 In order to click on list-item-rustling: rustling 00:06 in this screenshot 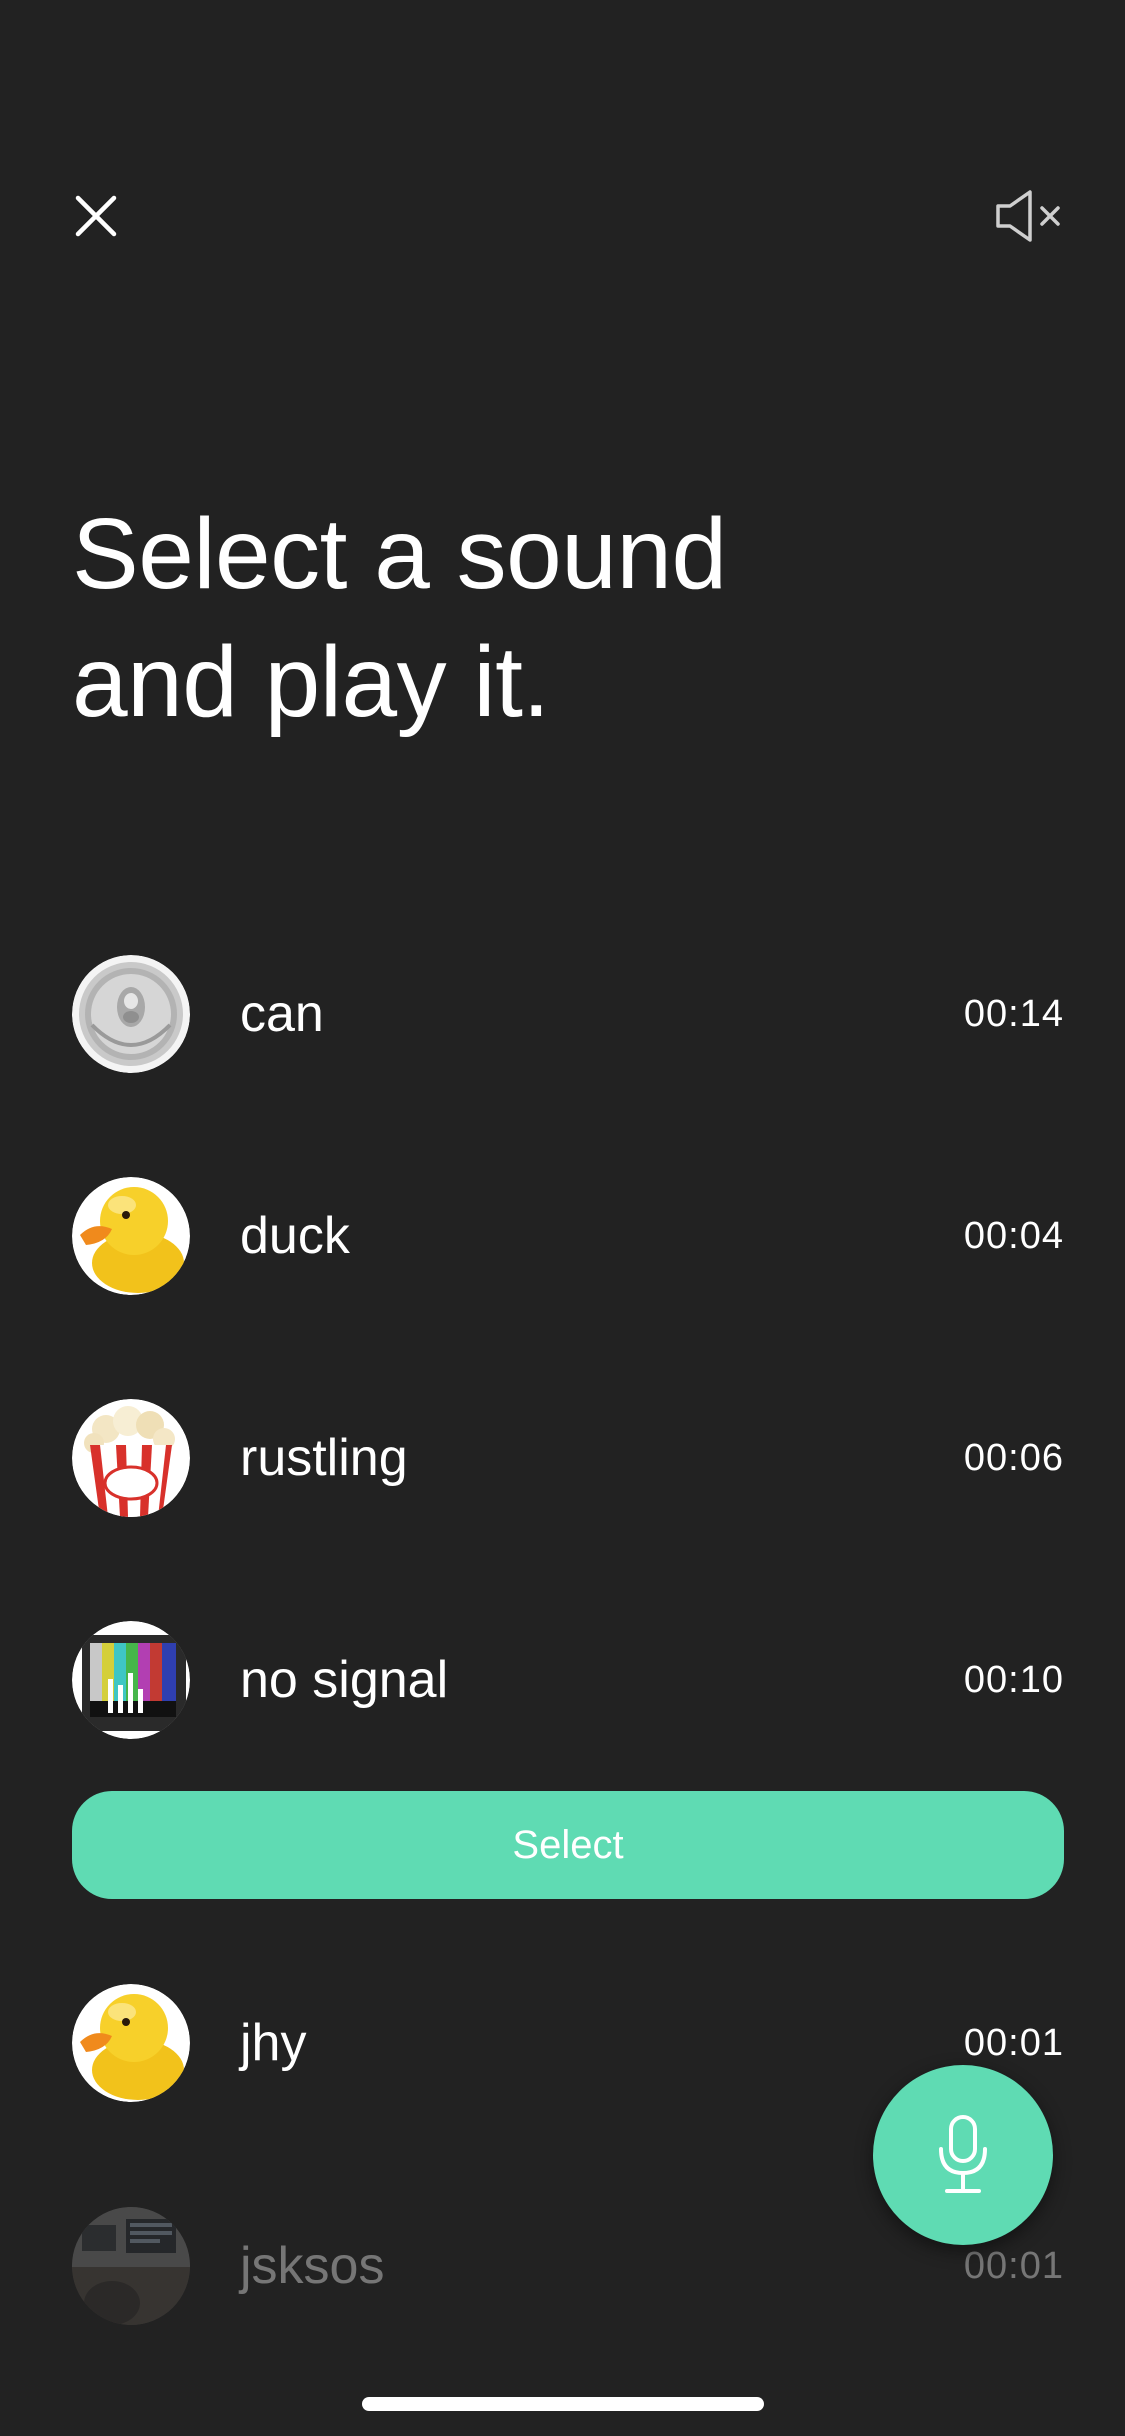, I will do `click(568, 1458)`.